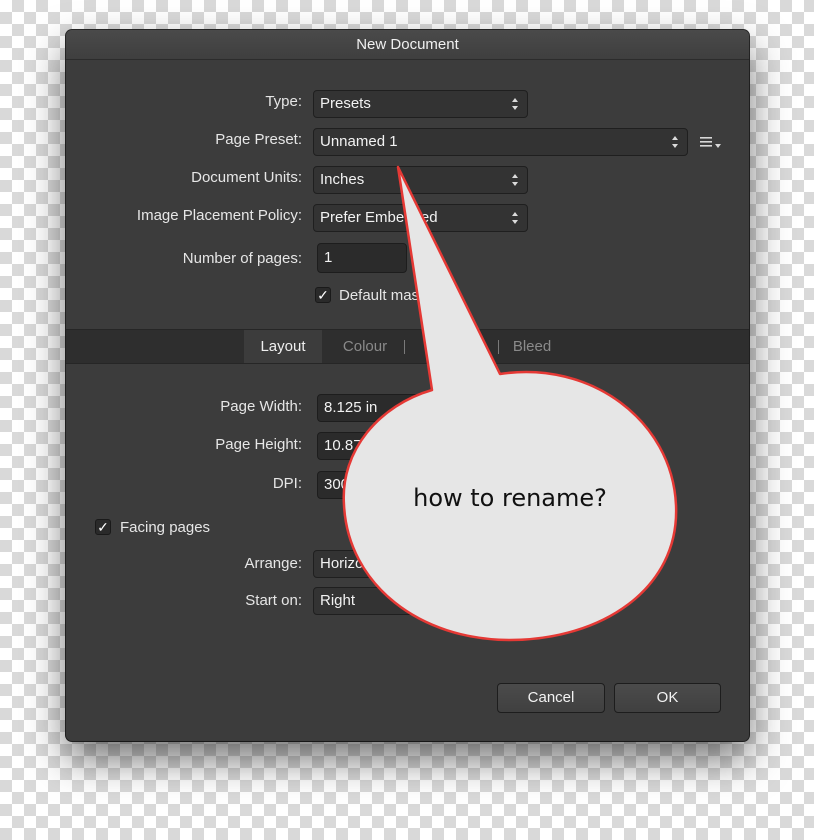  What do you see at coordinates (420, 104) in the screenshot?
I see `type-select: Presets` at bounding box center [420, 104].